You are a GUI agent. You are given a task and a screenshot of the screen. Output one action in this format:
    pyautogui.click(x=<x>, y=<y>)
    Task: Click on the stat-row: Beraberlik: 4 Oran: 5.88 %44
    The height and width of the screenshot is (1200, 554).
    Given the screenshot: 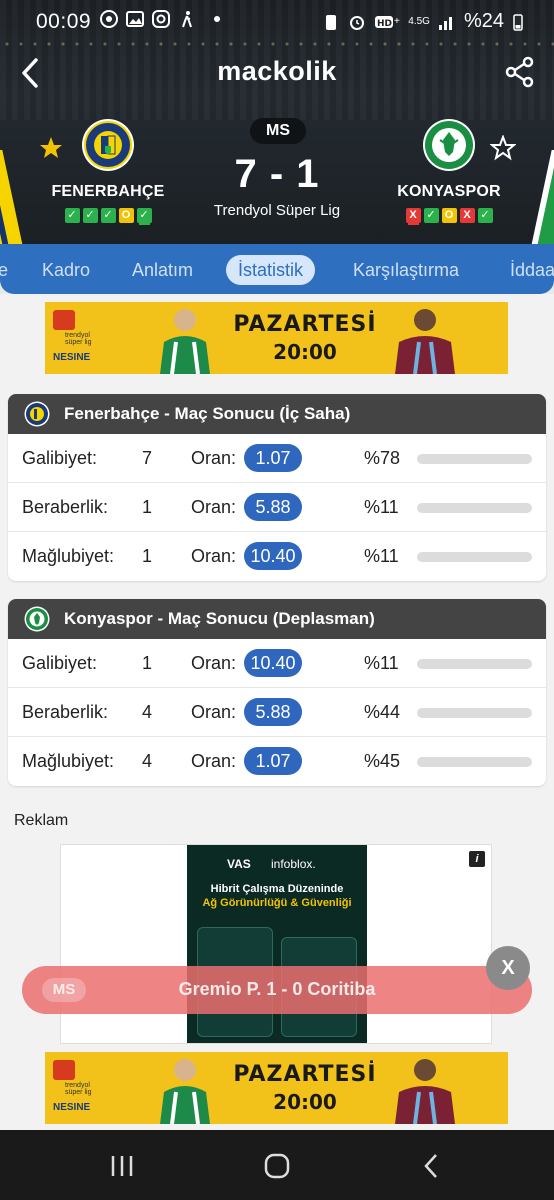 What is the action you would take?
    pyautogui.click(x=277, y=712)
    